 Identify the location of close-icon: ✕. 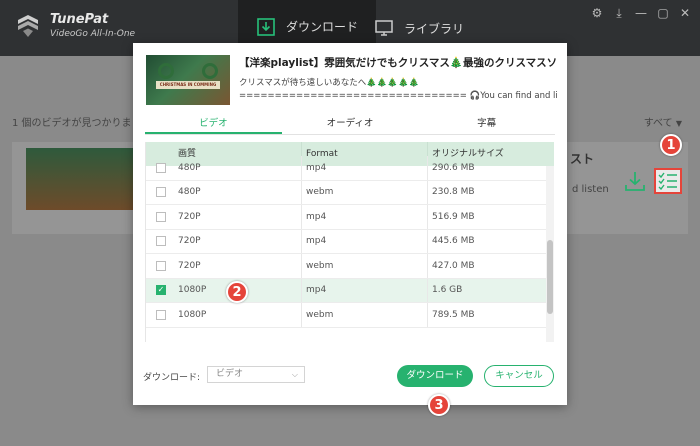
(685, 13).